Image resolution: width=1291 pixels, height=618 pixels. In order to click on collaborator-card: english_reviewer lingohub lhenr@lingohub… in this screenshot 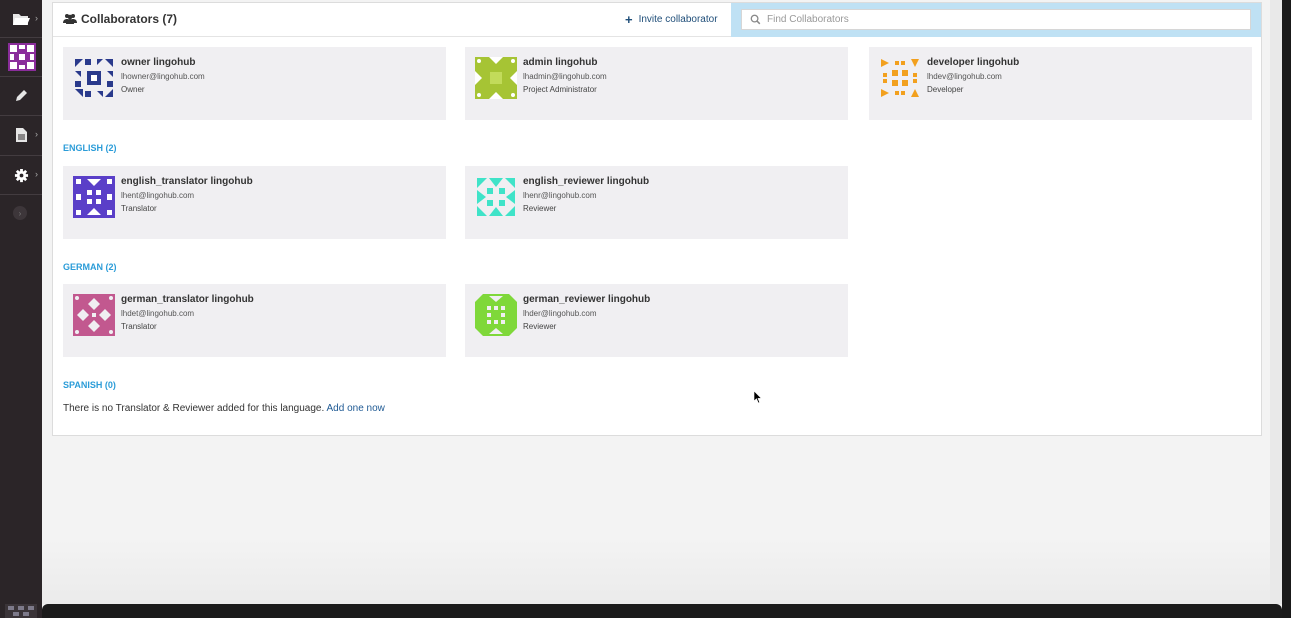, I will do `click(656, 202)`.